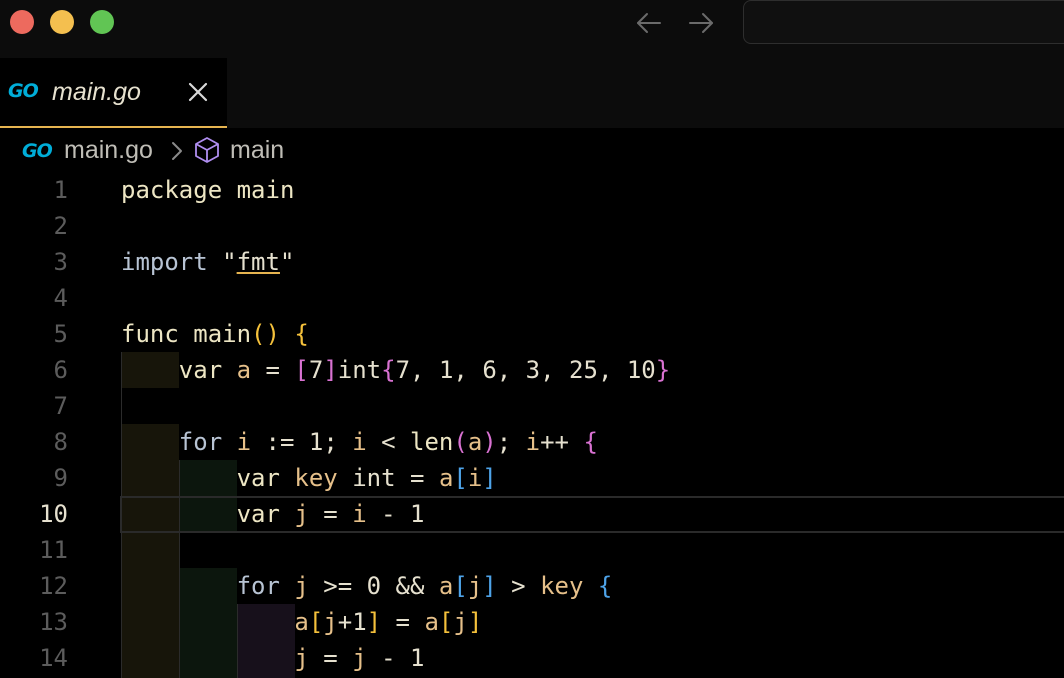  I want to click on arrow-left-icon, so click(649, 23).